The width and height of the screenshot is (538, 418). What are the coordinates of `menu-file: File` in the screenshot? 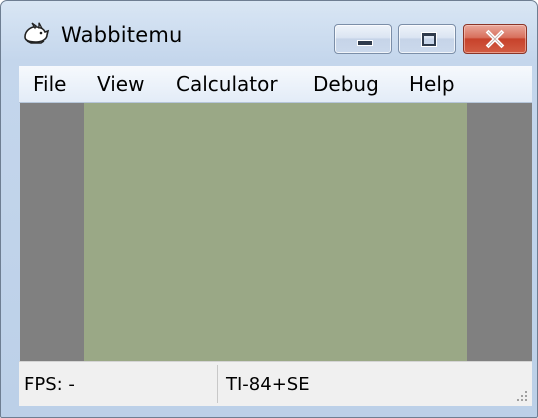 It's located at (49, 84).